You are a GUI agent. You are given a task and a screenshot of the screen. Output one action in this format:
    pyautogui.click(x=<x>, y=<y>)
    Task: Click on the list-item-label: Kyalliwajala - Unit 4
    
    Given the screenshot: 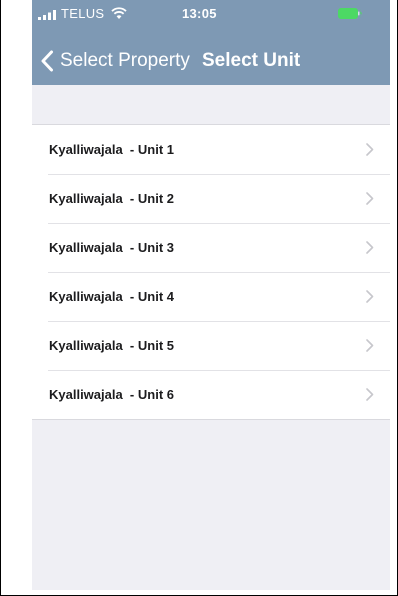 What is the action you would take?
    pyautogui.click(x=111, y=296)
    